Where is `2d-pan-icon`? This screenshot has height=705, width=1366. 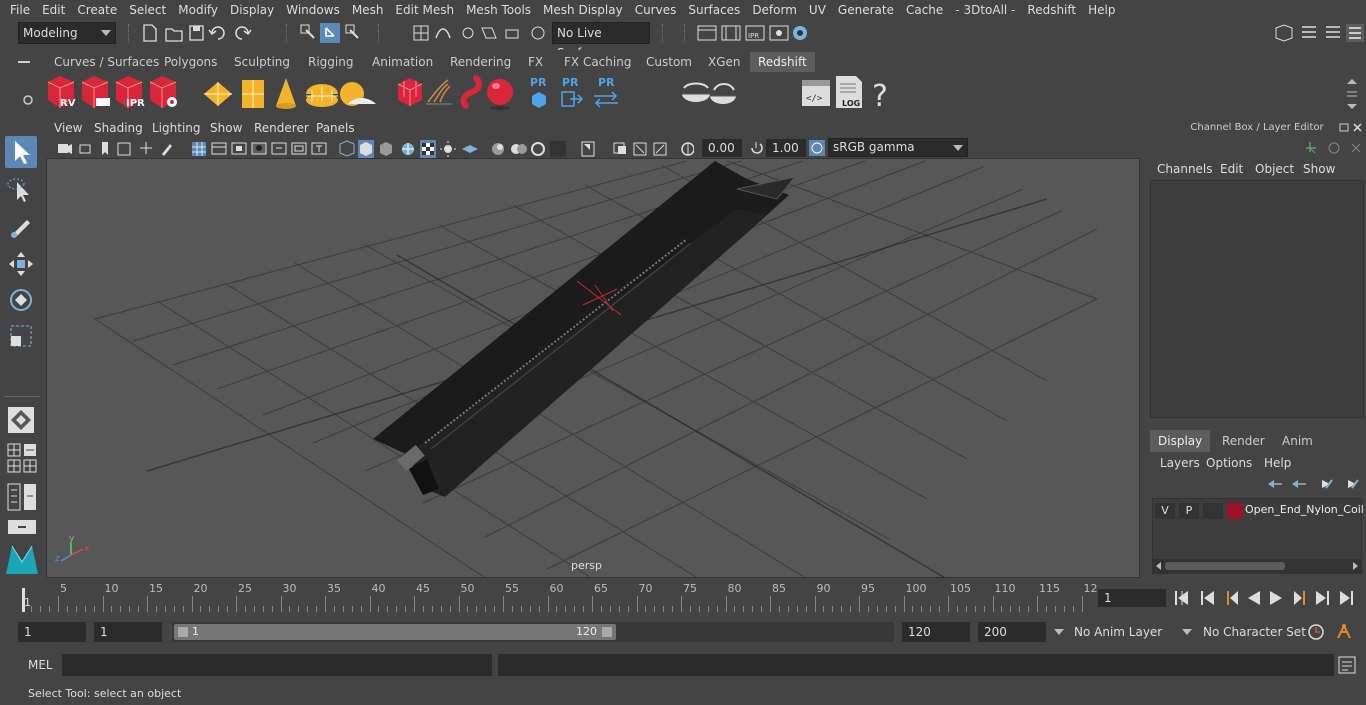 2d-pan-icon is located at coordinates (146, 148).